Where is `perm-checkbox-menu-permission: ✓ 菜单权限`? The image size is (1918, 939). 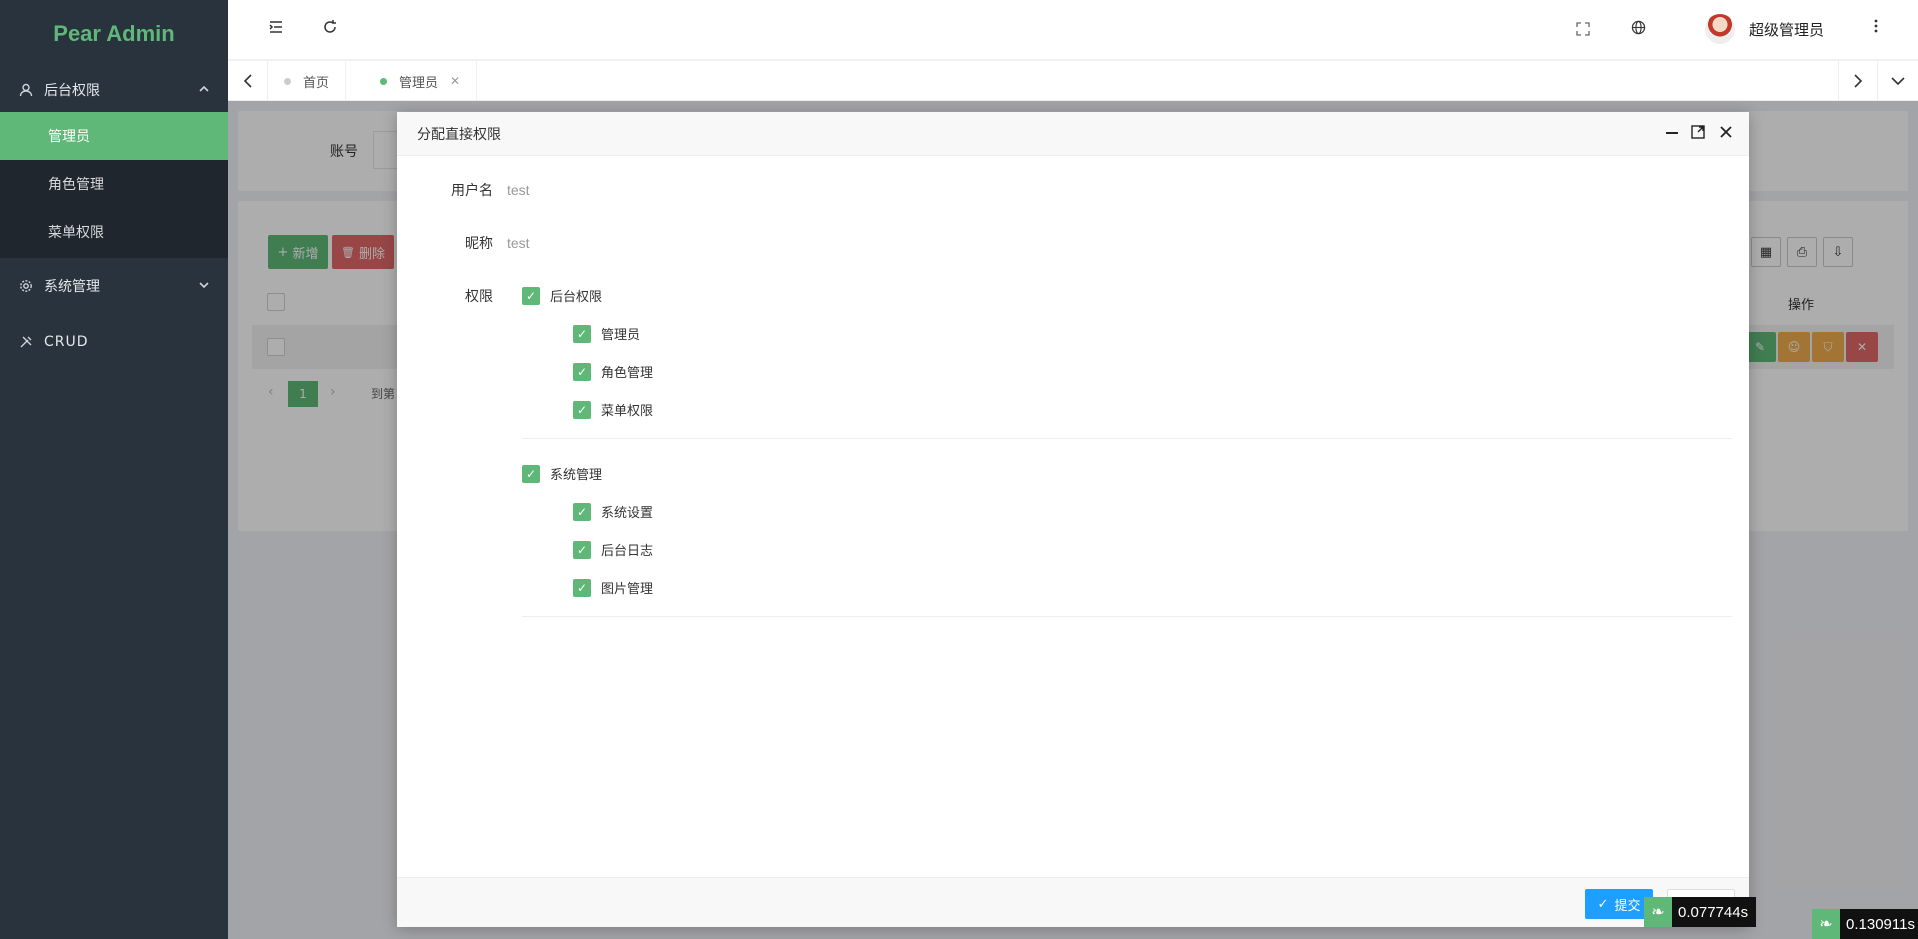 perm-checkbox-menu-permission: ✓ 菜单权限 is located at coordinates (613, 409).